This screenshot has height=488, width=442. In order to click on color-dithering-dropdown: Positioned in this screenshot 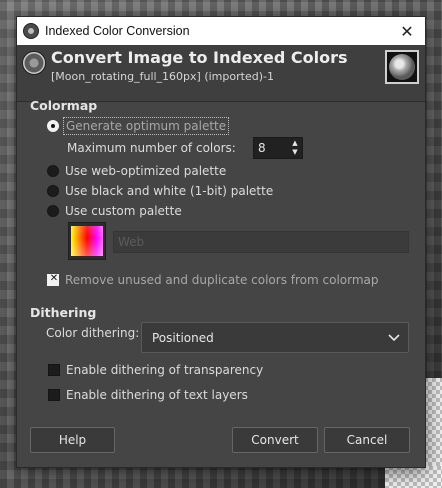, I will do `click(275, 337)`.